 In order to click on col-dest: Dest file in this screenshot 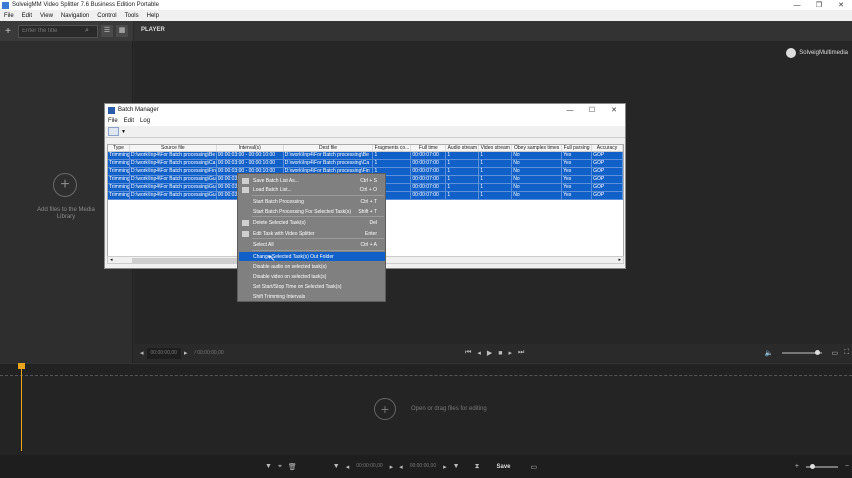, I will do `click(329, 148)`.